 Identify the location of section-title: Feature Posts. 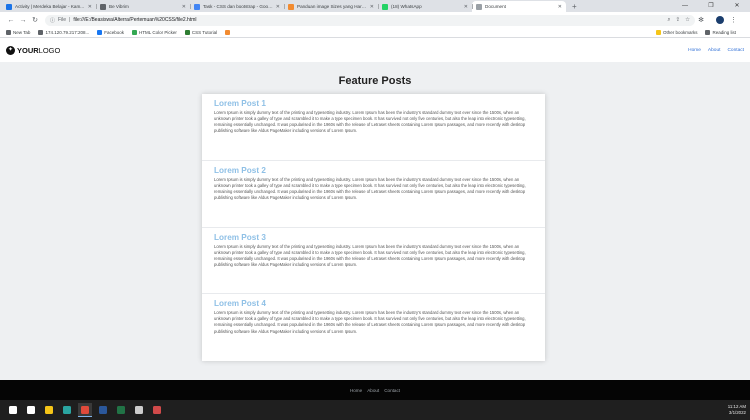
(375, 81).